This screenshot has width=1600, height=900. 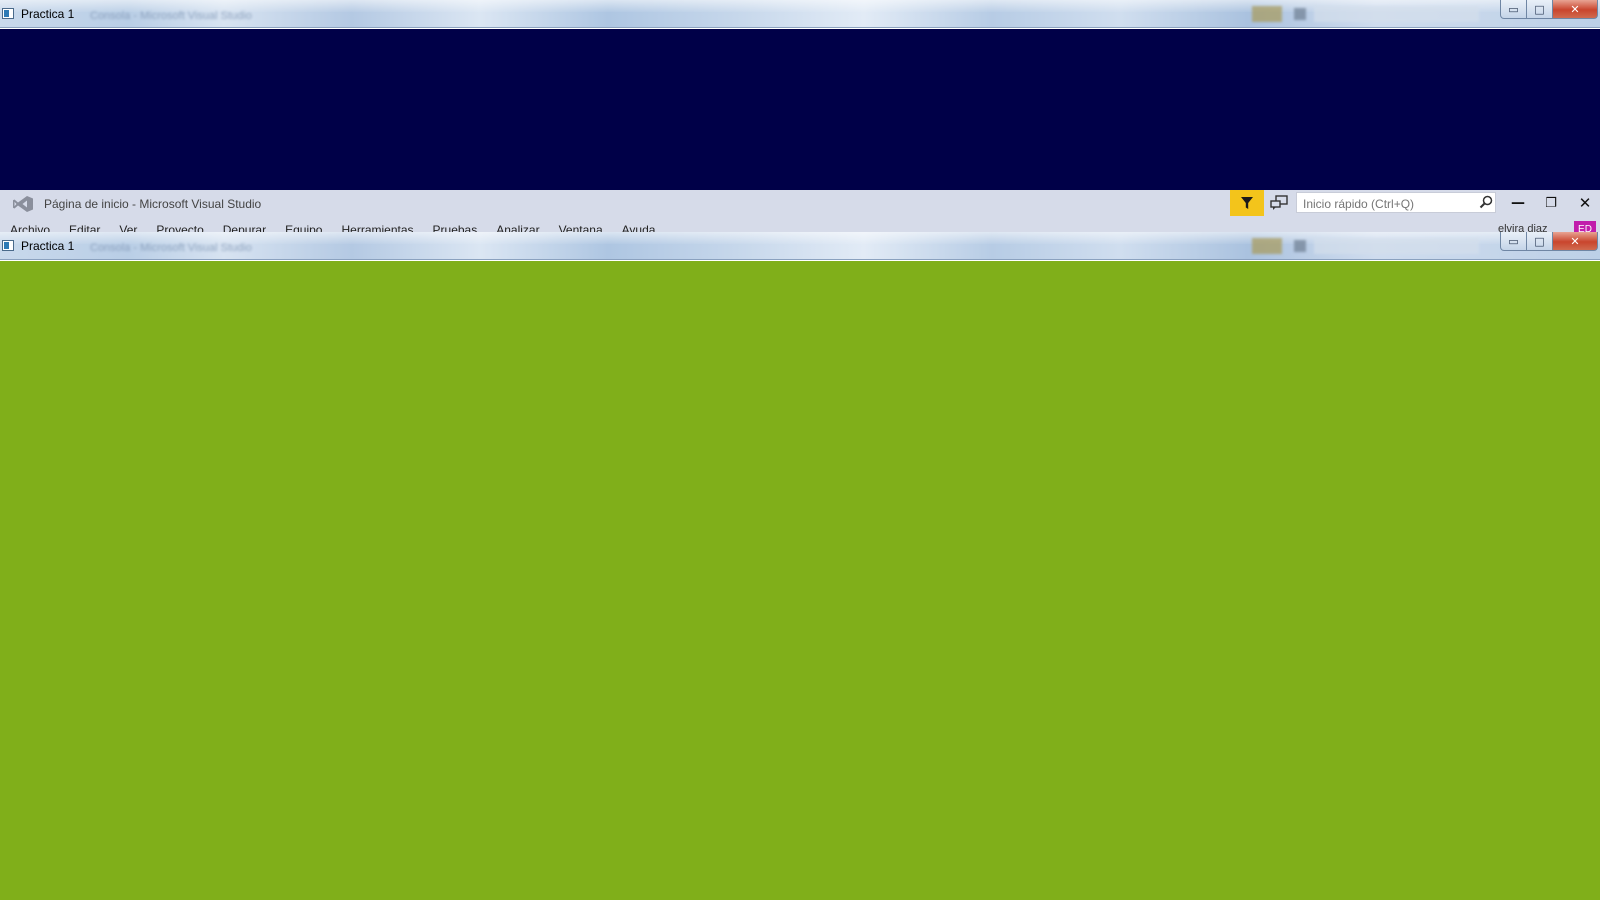 What do you see at coordinates (581, 227) in the screenshot?
I see `menu-item-ventana: Ventana` at bounding box center [581, 227].